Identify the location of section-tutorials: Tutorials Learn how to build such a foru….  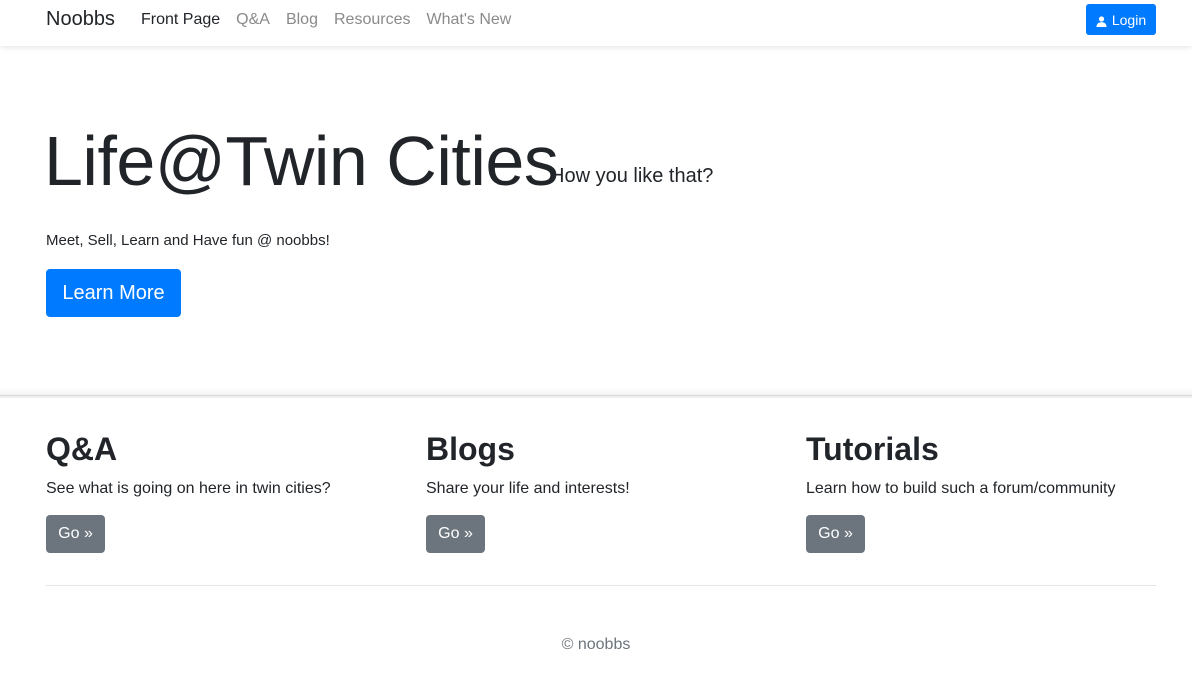
(986, 491).